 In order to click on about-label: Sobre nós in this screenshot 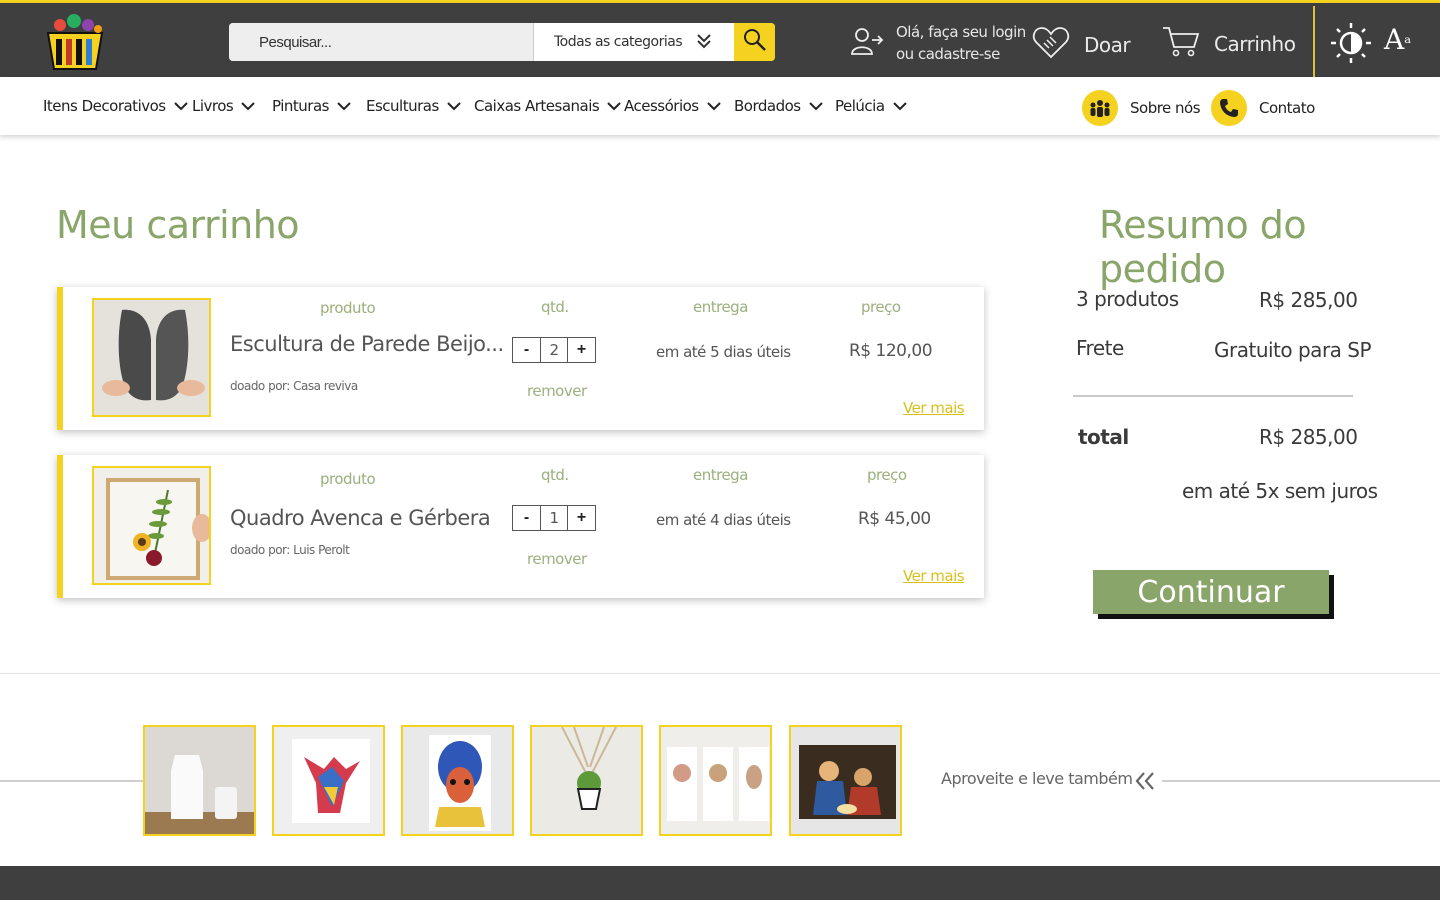, I will do `click(1165, 108)`.